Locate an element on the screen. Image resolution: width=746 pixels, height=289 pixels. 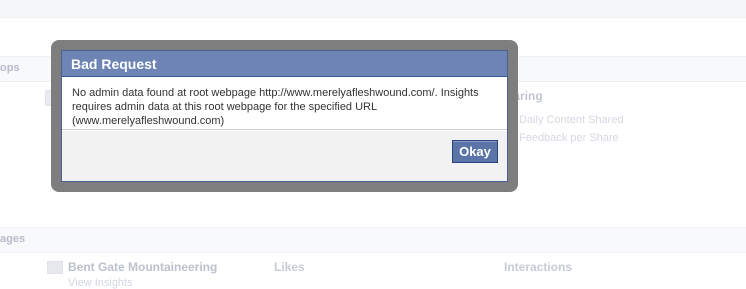
pages-section-header: ages is located at coordinates (373, 240).